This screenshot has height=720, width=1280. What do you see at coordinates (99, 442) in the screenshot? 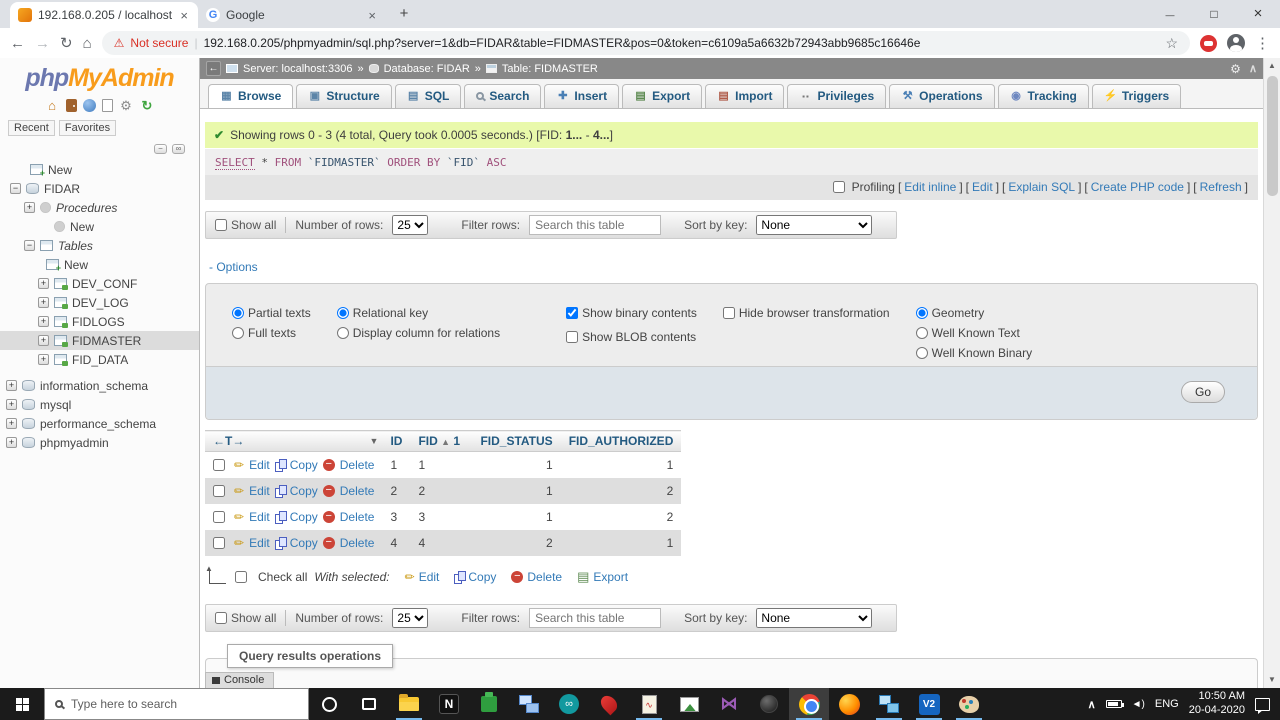
I see `tree-item-phpmyadmin: phpmyadmin` at bounding box center [99, 442].